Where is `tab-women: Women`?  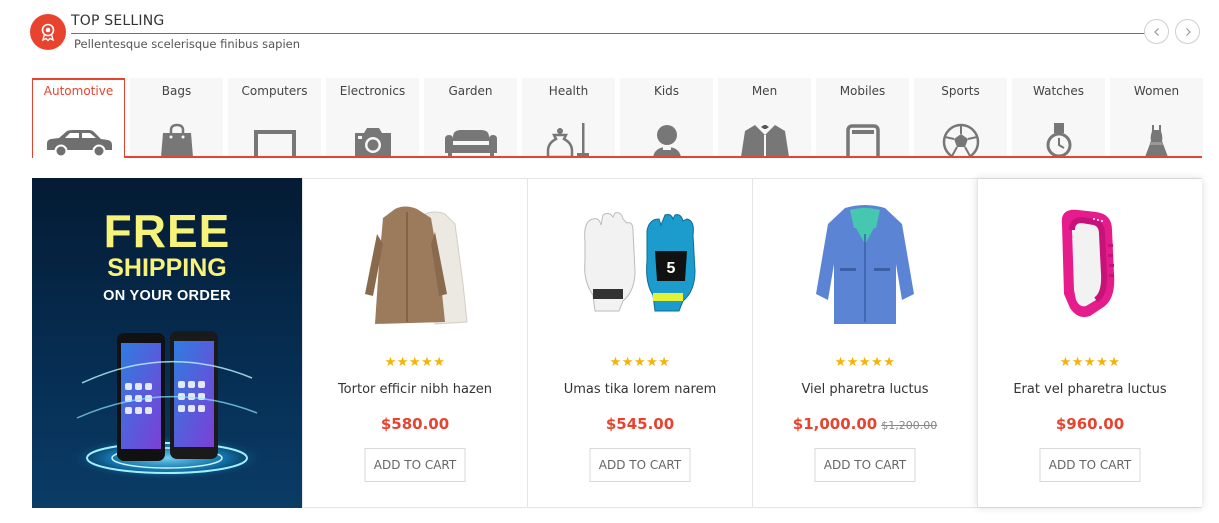 tab-women: Women is located at coordinates (1156, 117).